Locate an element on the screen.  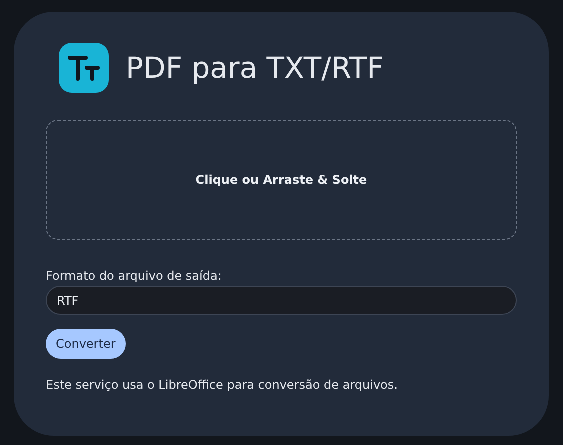
convert-button: Converter is located at coordinates (86, 344).